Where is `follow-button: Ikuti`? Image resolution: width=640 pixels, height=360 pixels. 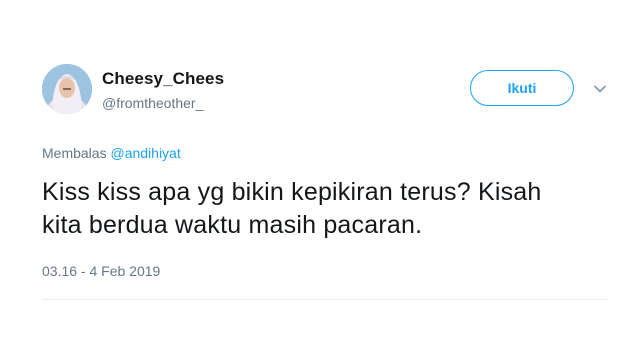 follow-button: Ikuti is located at coordinates (522, 88).